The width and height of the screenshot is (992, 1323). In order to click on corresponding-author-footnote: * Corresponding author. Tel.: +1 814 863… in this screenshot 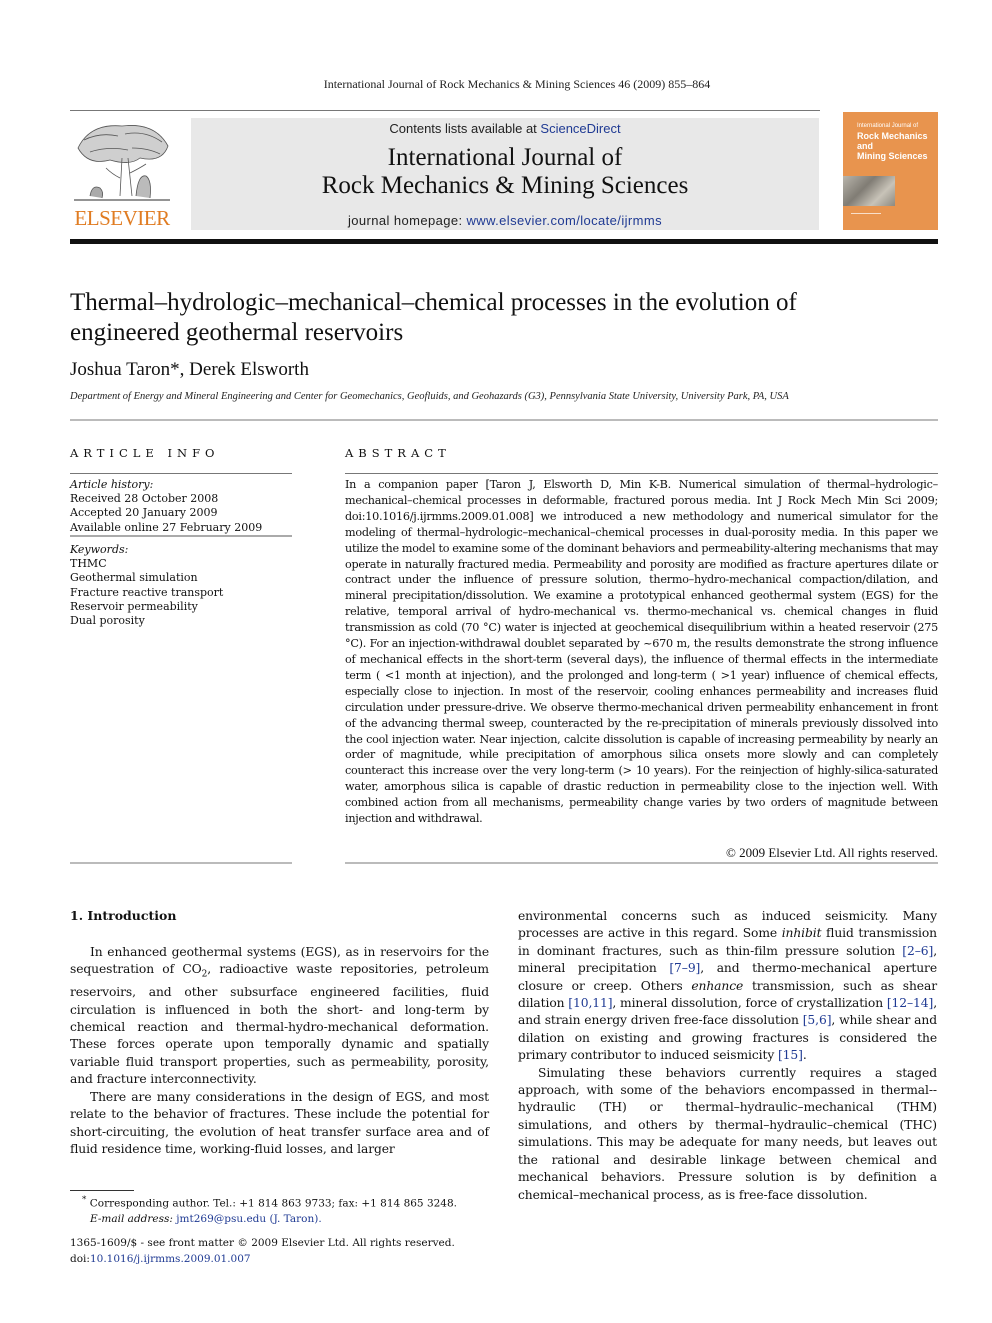, I will do `click(269, 1210)`.